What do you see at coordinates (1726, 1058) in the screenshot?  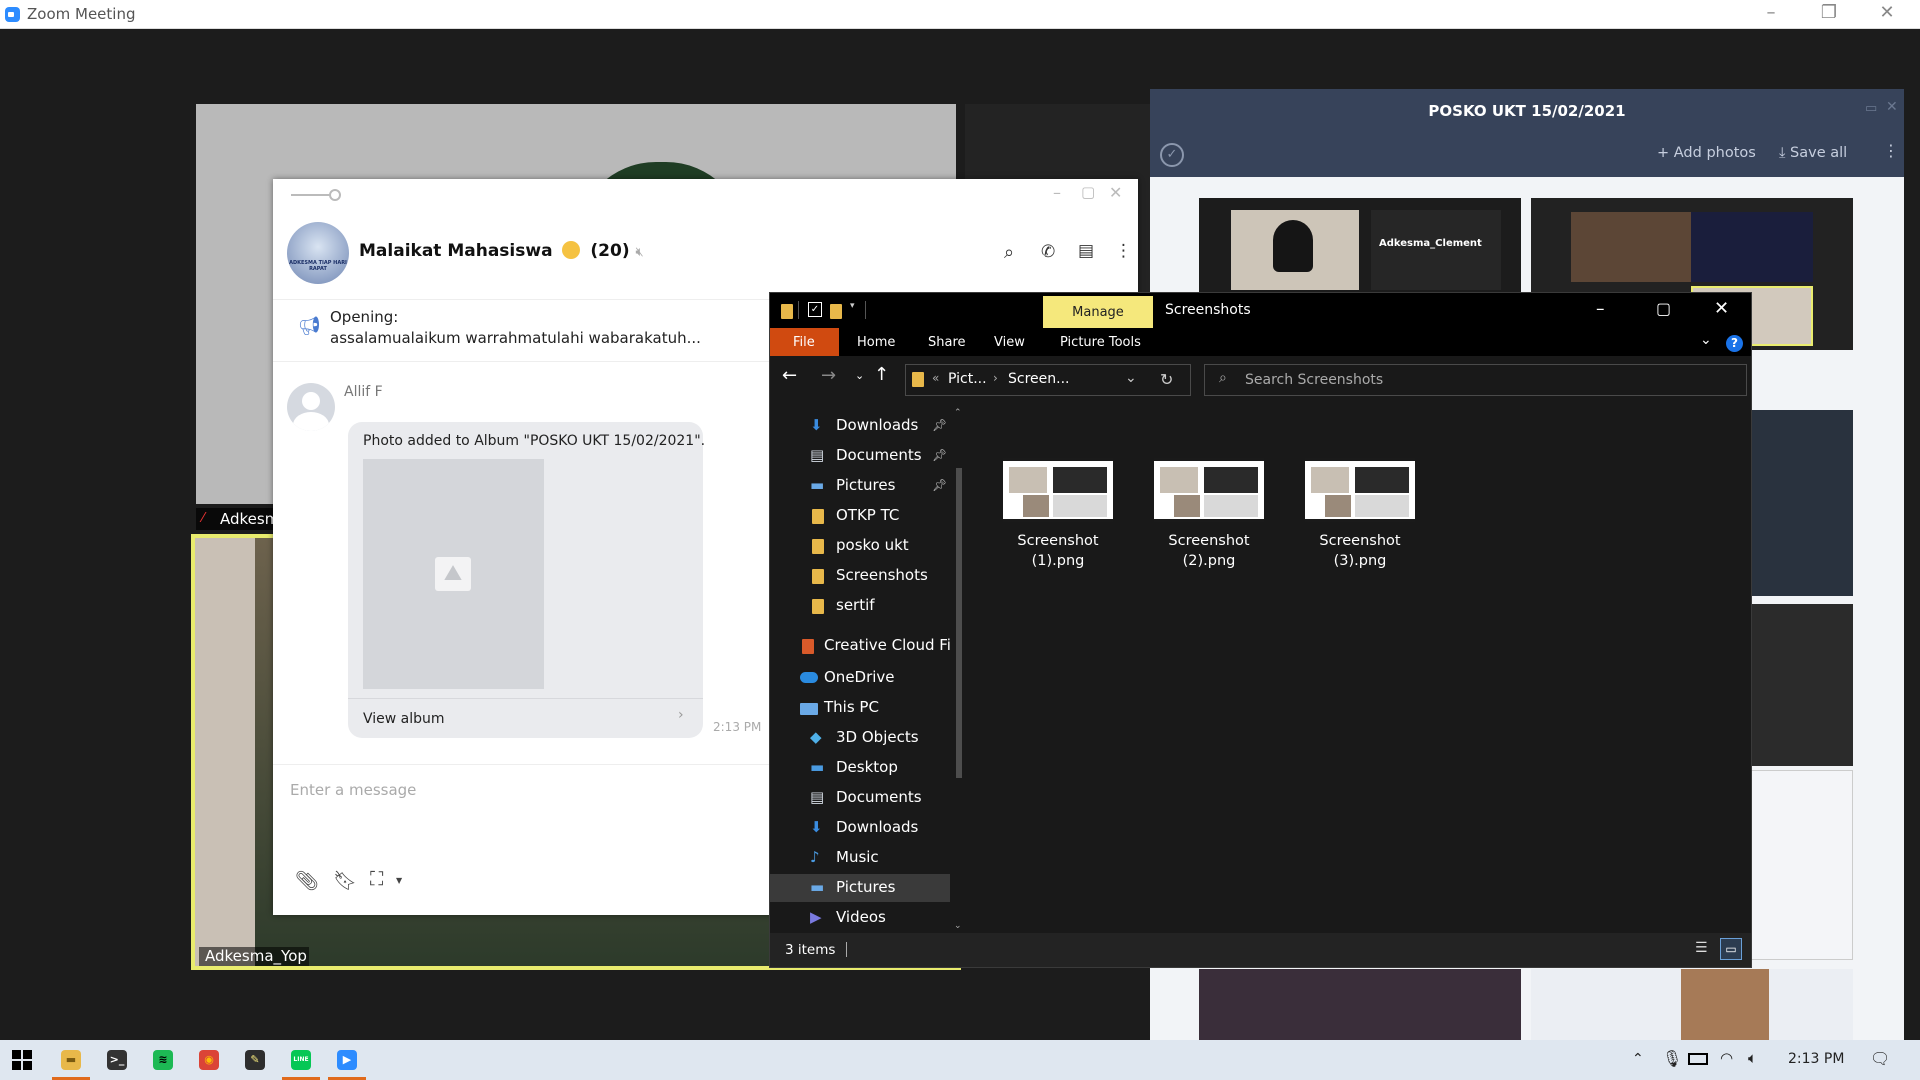 I see `wifi-icon: ◠` at bounding box center [1726, 1058].